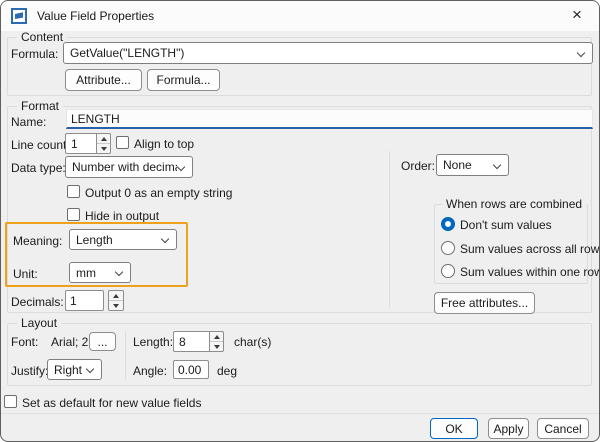 This screenshot has height=442, width=600. What do you see at coordinates (25, 342) in the screenshot?
I see `font-label: Font:` at bounding box center [25, 342].